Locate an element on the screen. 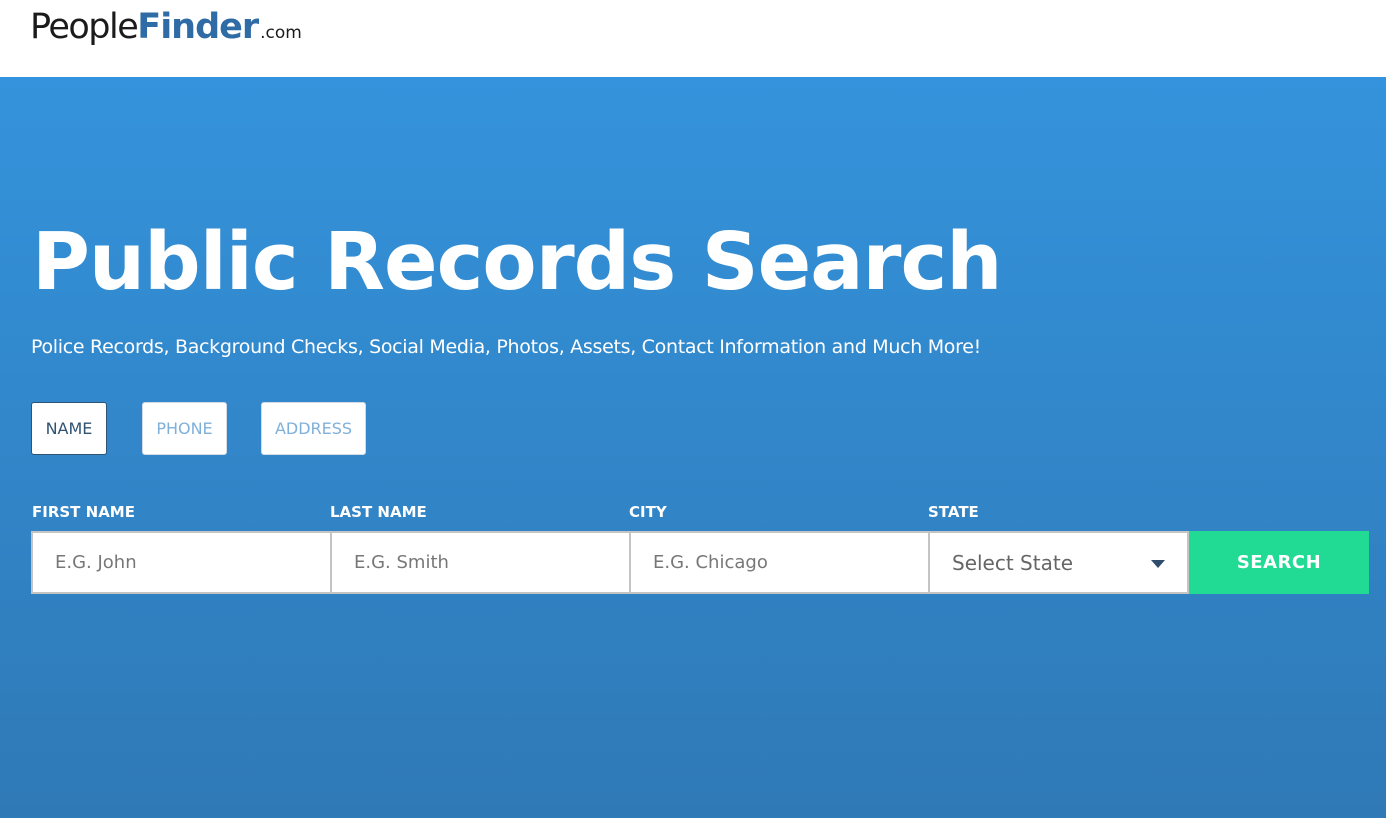  logo-text-com: .com is located at coordinates (281, 33).